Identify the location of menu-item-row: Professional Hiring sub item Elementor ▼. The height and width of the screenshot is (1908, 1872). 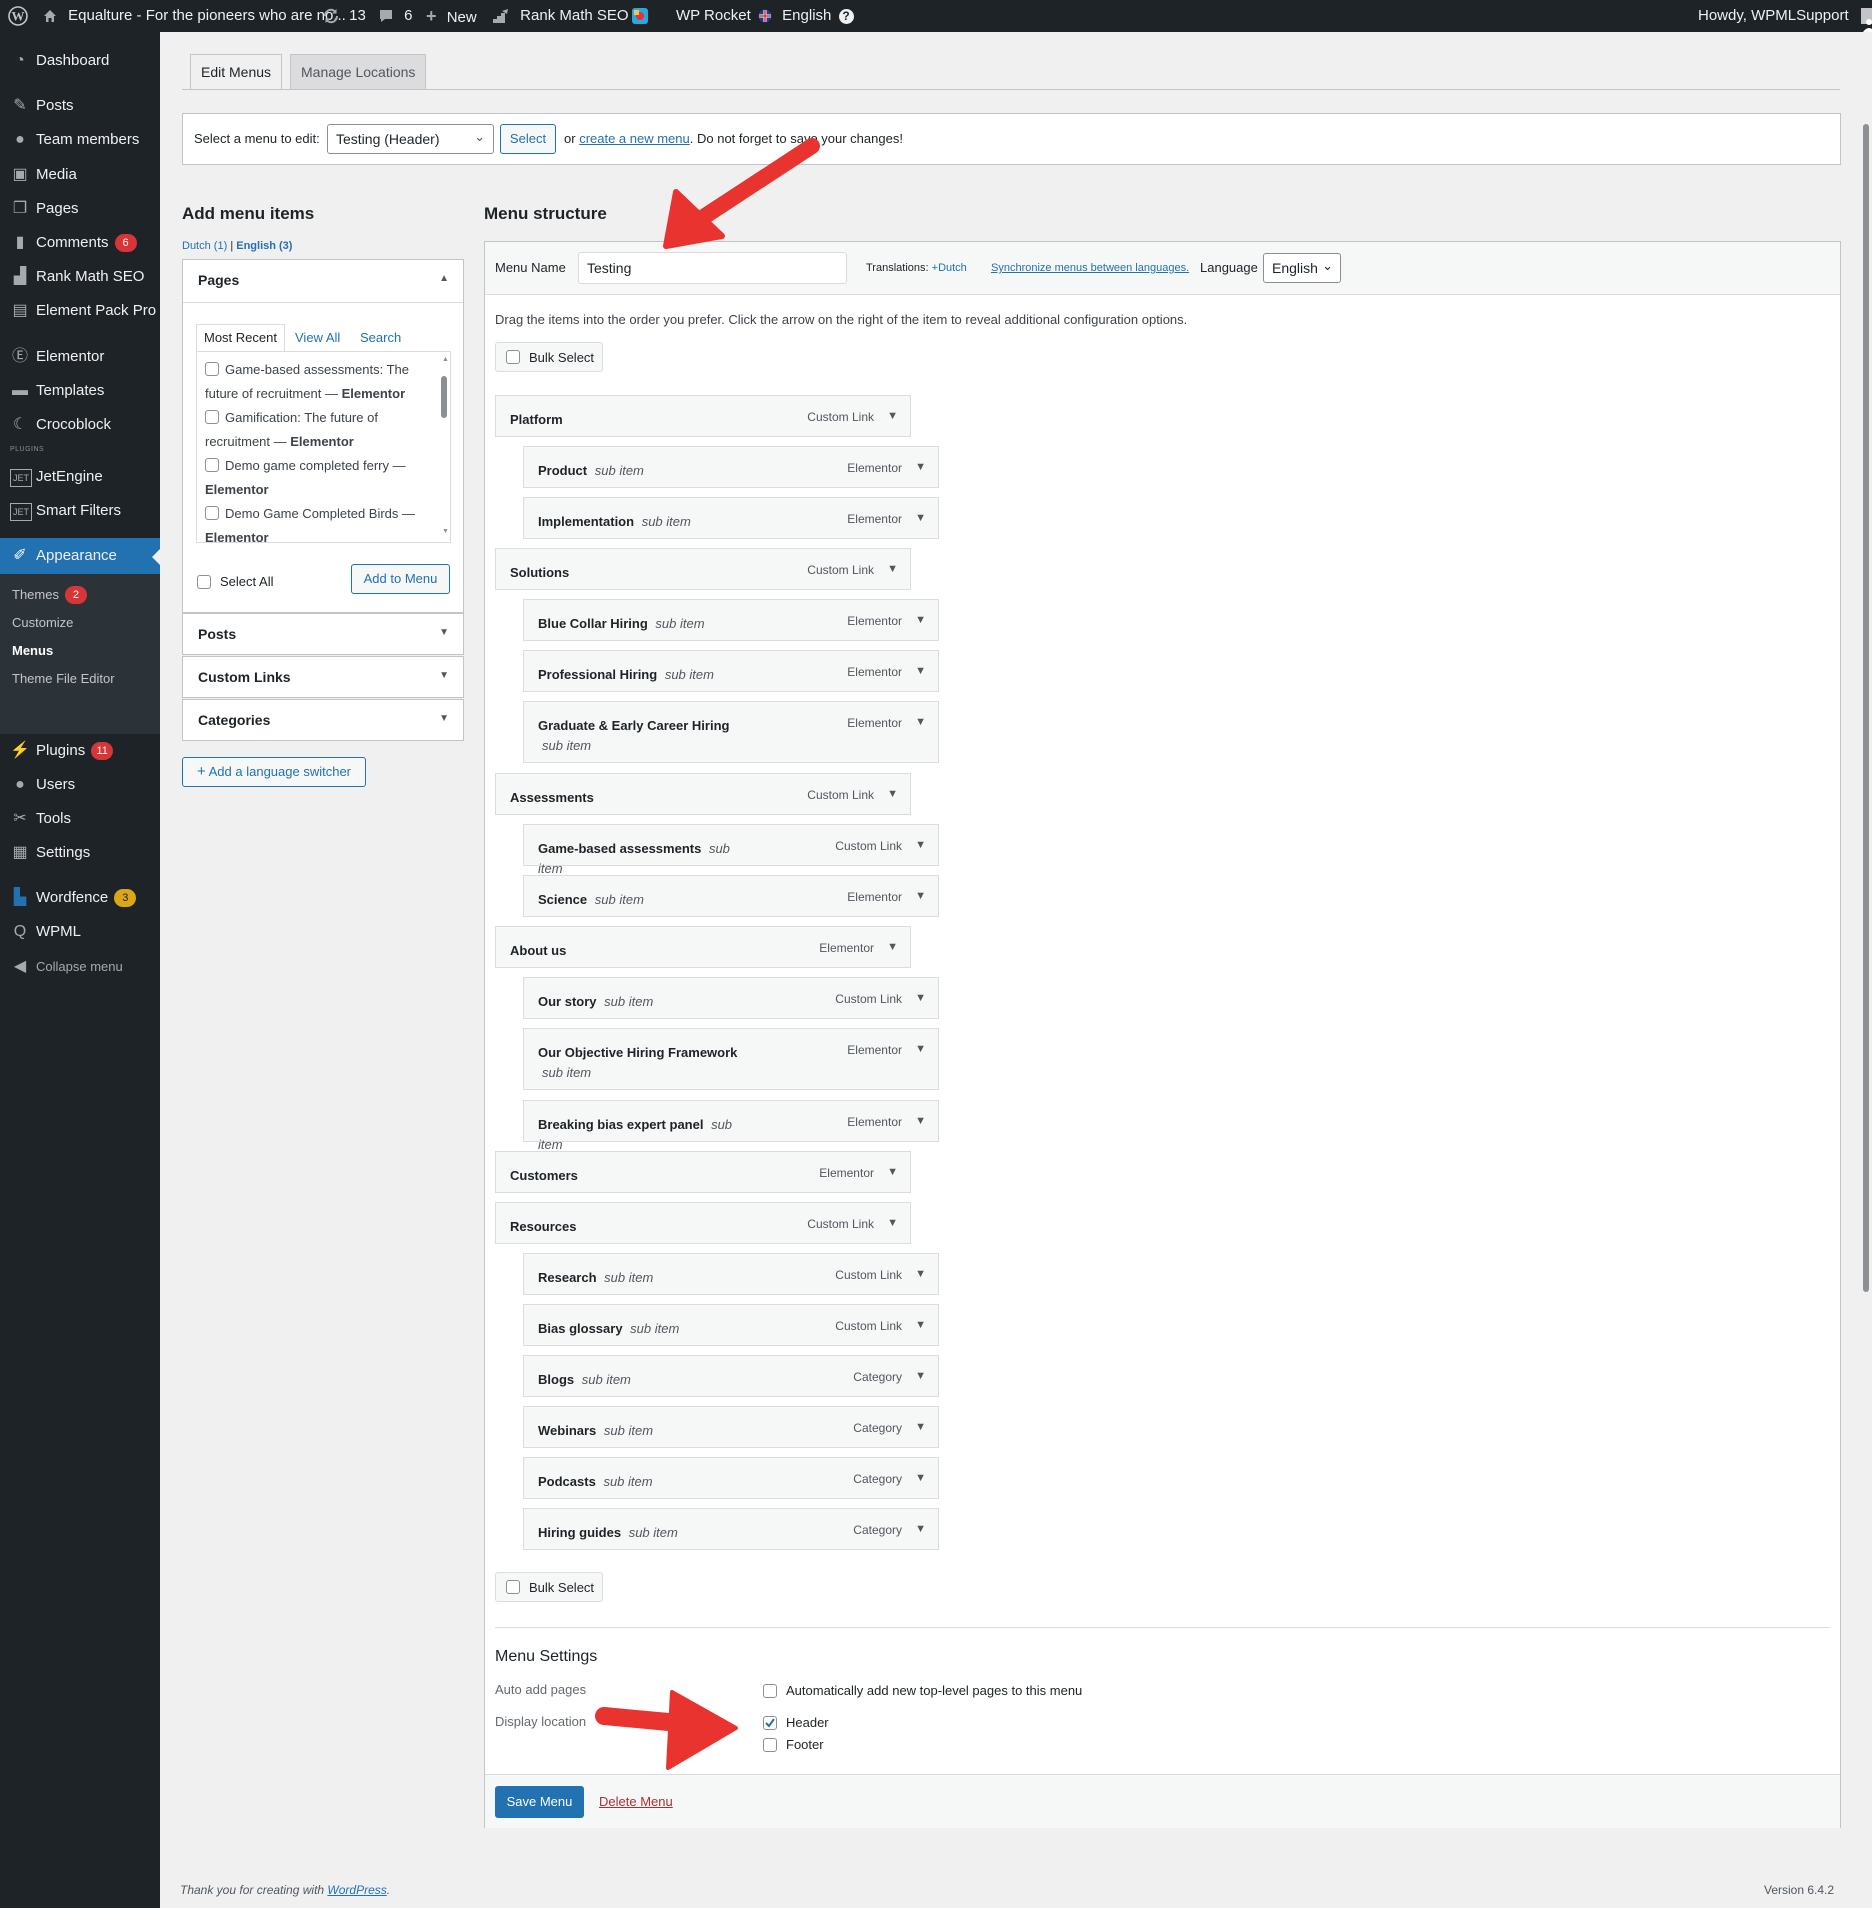
(731, 671).